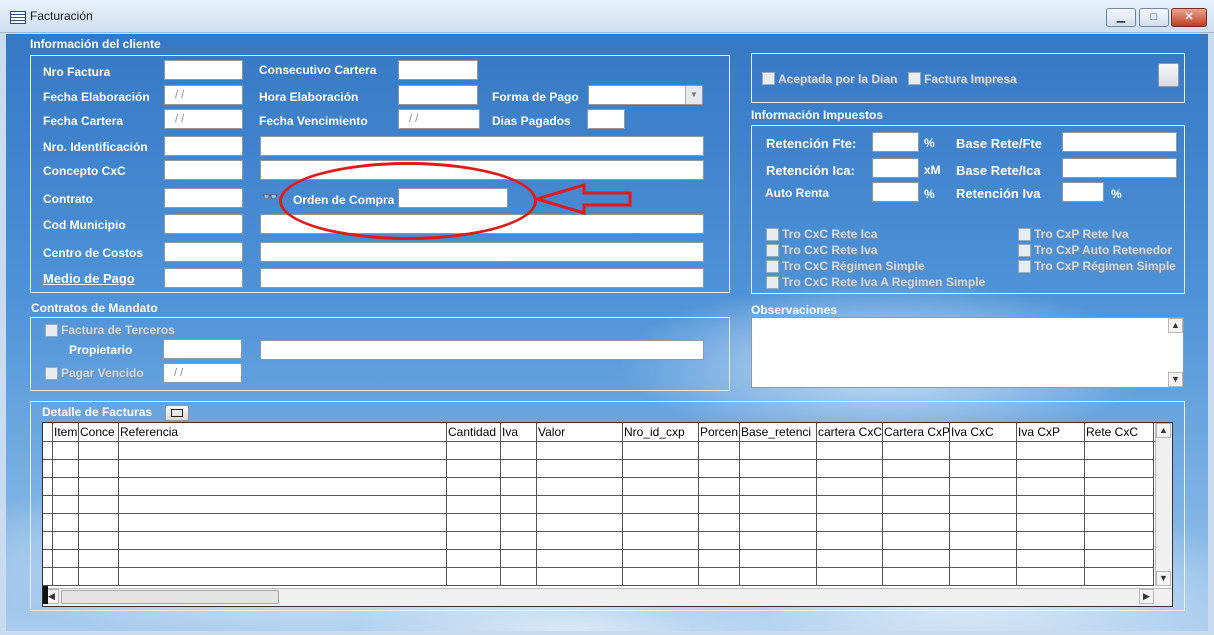 Image resolution: width=1214 pixels, height=635 pixels. I want to click on base-rete-fte-input, so click(1119, 142).